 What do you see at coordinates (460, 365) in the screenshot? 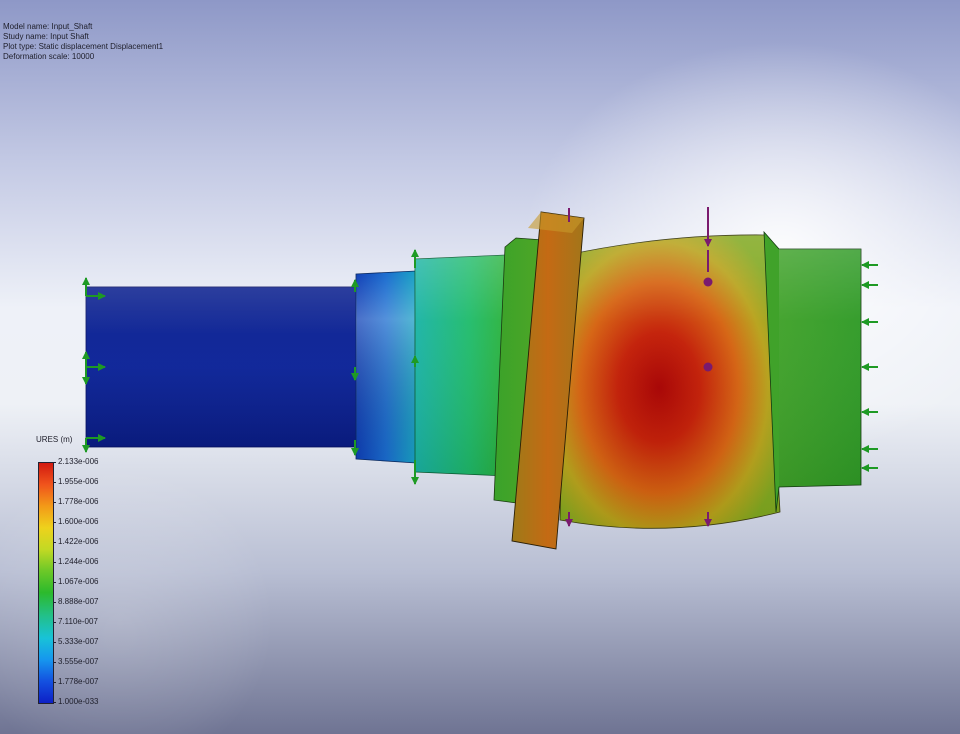
I see `shaft-middle-section` at bounding box center [460, 365].